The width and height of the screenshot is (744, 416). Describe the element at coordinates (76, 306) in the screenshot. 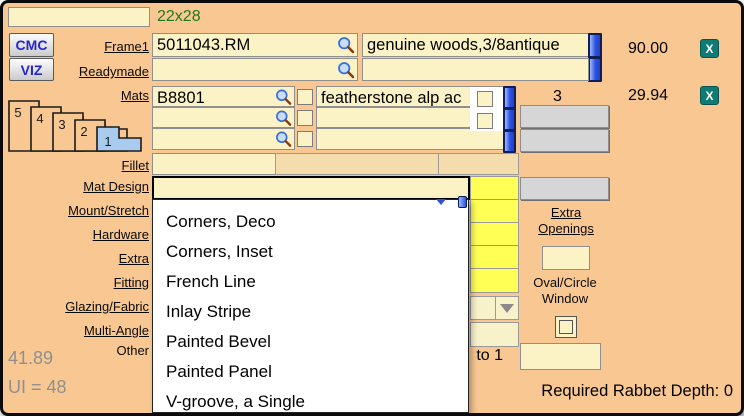

I see `glazing-fabric-label: Glazing/Fabric` at that location.